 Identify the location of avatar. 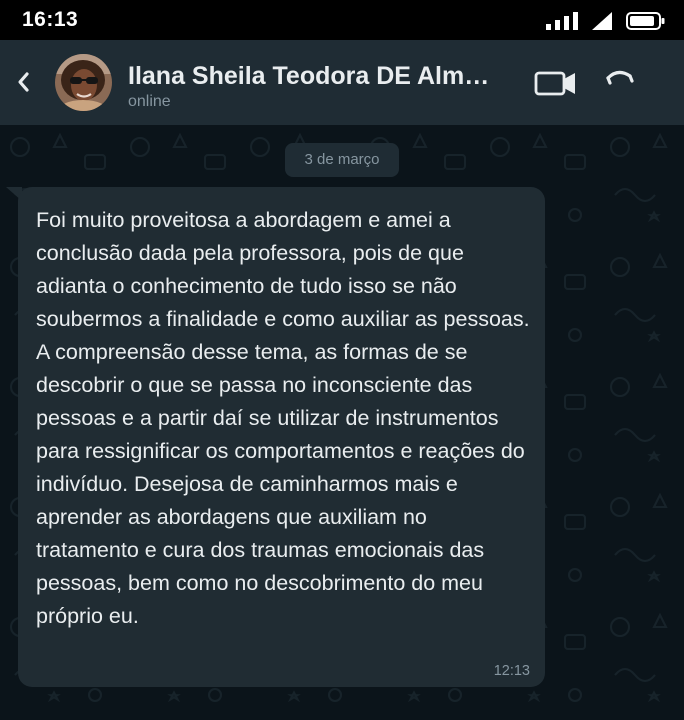
(83, 82).